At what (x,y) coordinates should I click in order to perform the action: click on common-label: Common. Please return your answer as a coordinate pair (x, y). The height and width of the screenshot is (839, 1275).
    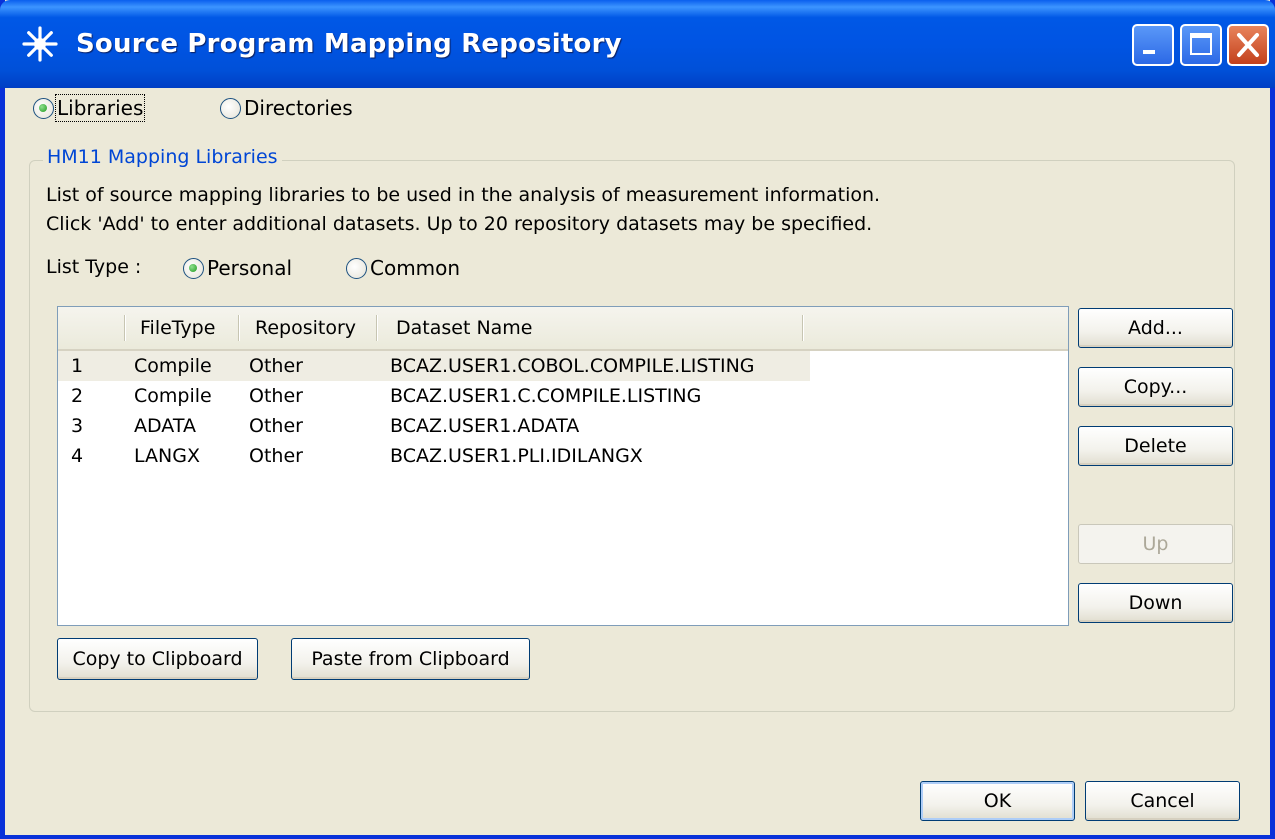
    Looking at the image, I should click on (415, 268).